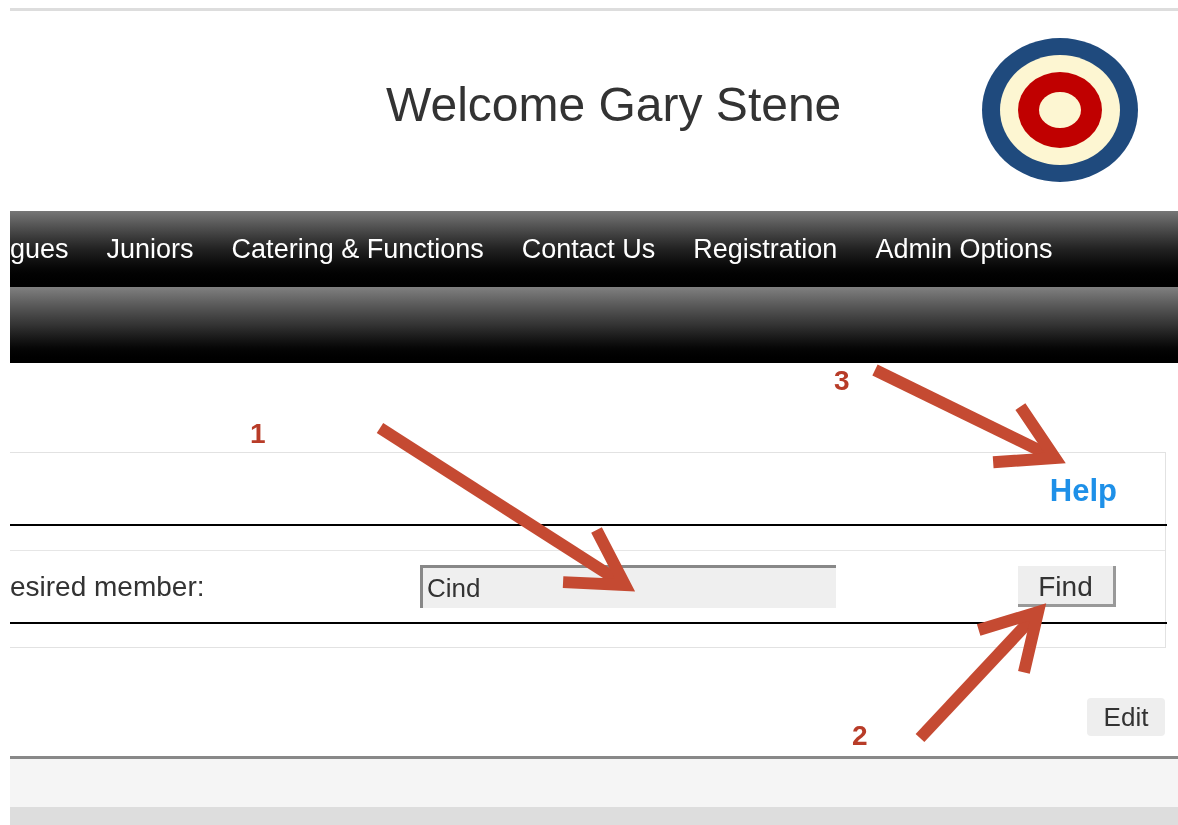 Image resolution: width=1178 pixels, height=825 pixels. Describe the element at coordinates (108, 586) in the screenshot. I see `member-label: esired member:` at that location.